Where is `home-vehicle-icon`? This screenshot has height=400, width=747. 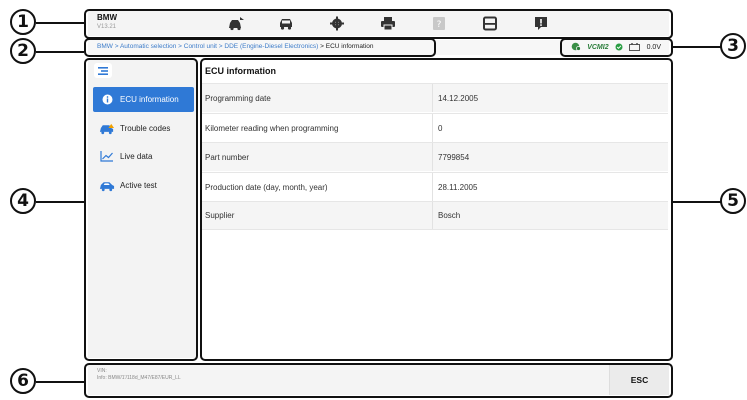 home-vehicle-icon is located at coordinates (235, 23).